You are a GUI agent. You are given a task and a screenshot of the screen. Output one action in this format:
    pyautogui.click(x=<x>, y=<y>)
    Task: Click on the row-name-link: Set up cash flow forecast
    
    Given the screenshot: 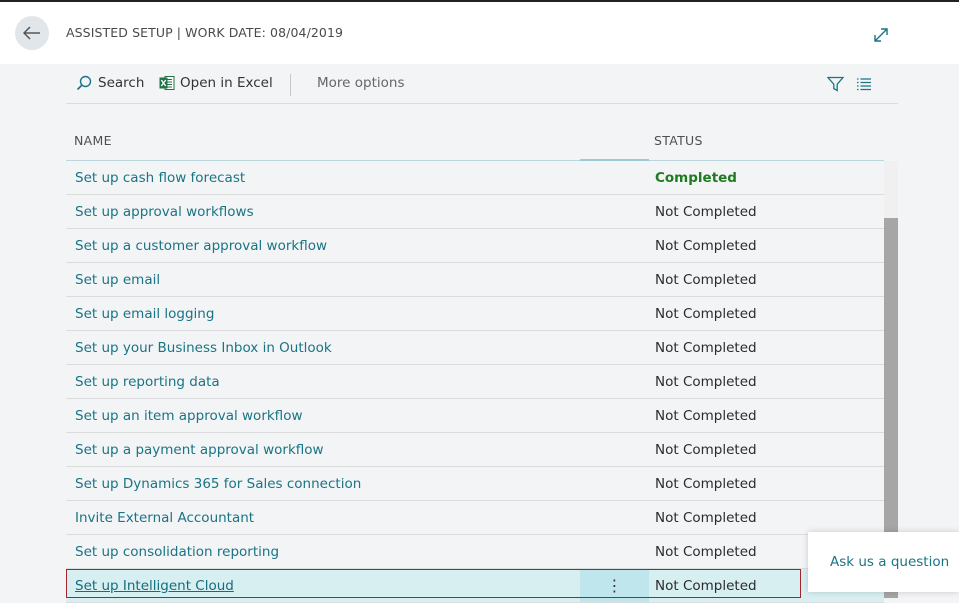 What is the action you would take?
    pyautogui.click(x=160, y=178)
    